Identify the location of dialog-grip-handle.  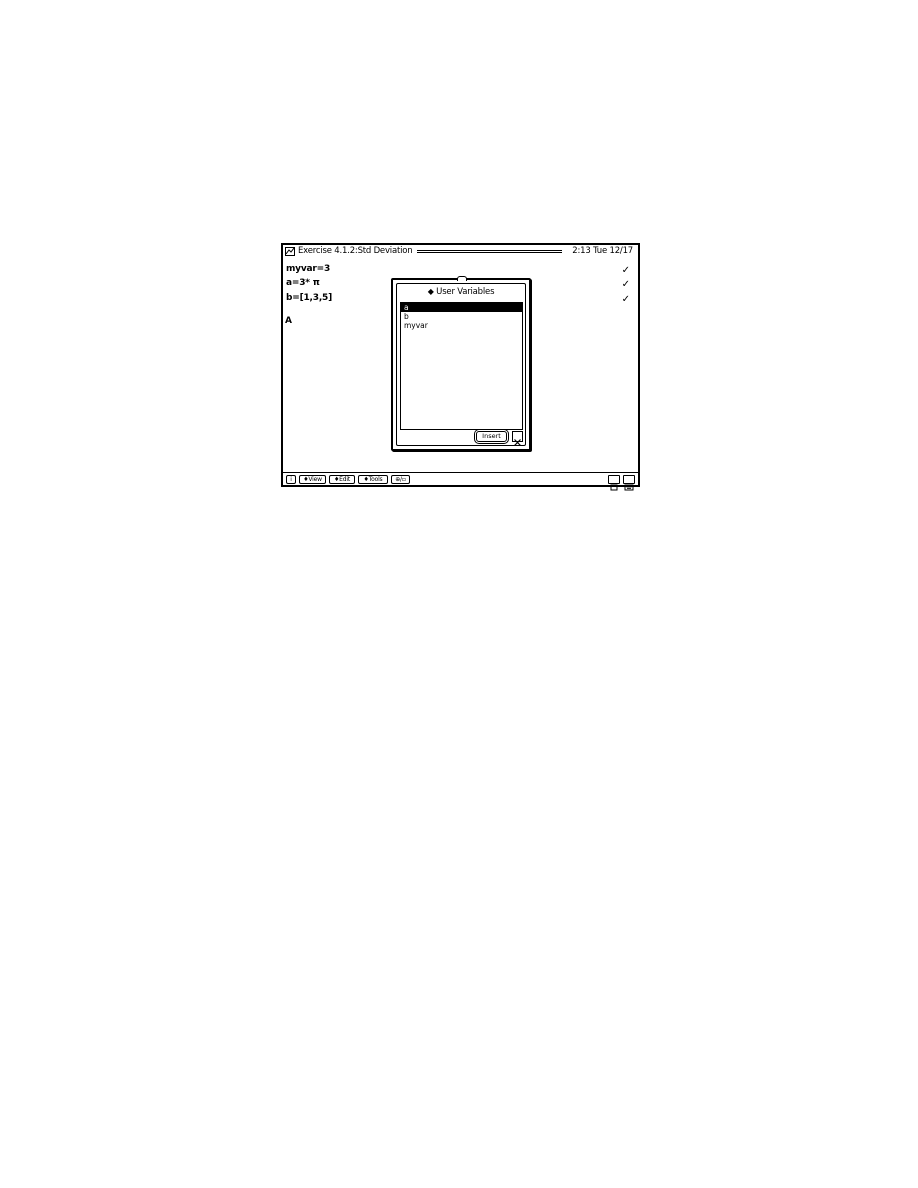
(462, 278).